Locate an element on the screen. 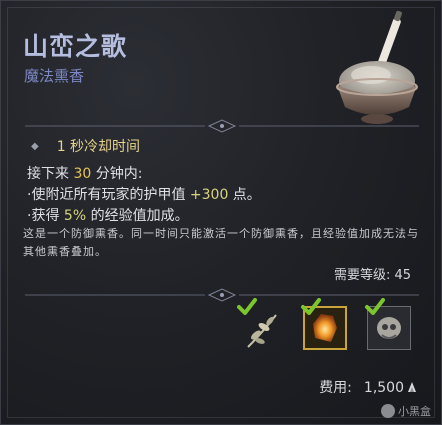  xp-value: 5% is located at coordinates (75, 216).